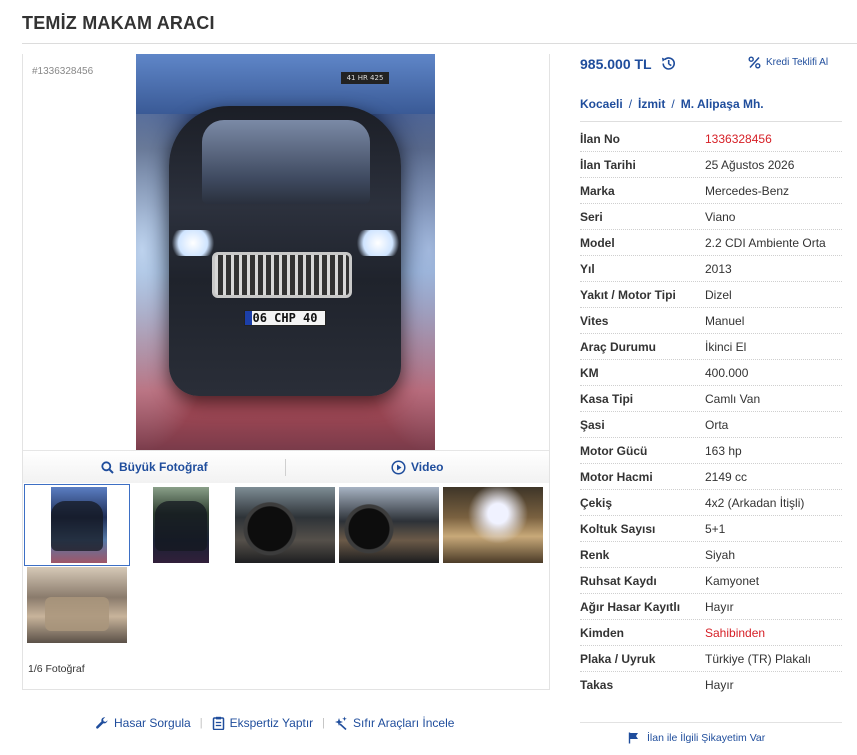 The image size is (857, 755). I want to click on damage-query-link: Hasar Sorgula, so click(143, 723).